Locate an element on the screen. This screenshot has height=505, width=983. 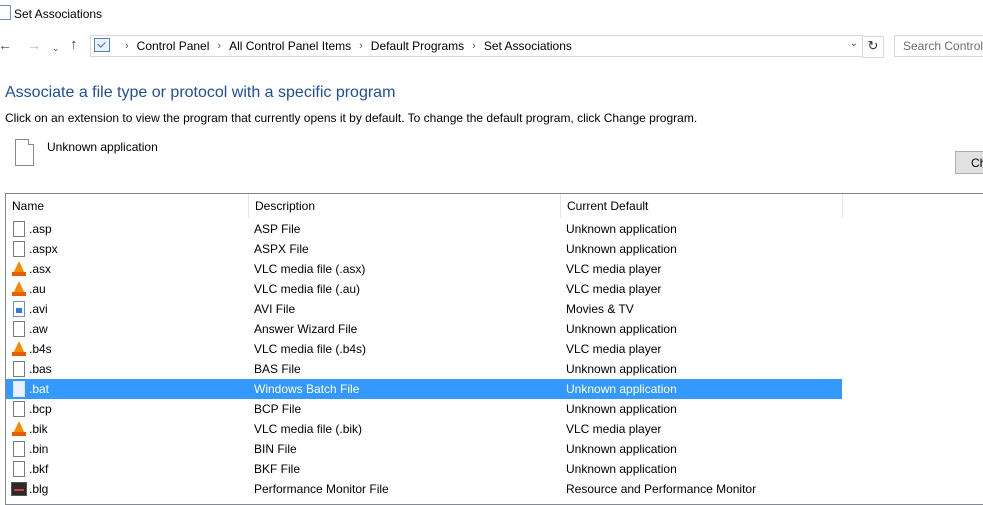
address-dropdown-chevron-icon: ⌄ is located at coordinates (854, 43).